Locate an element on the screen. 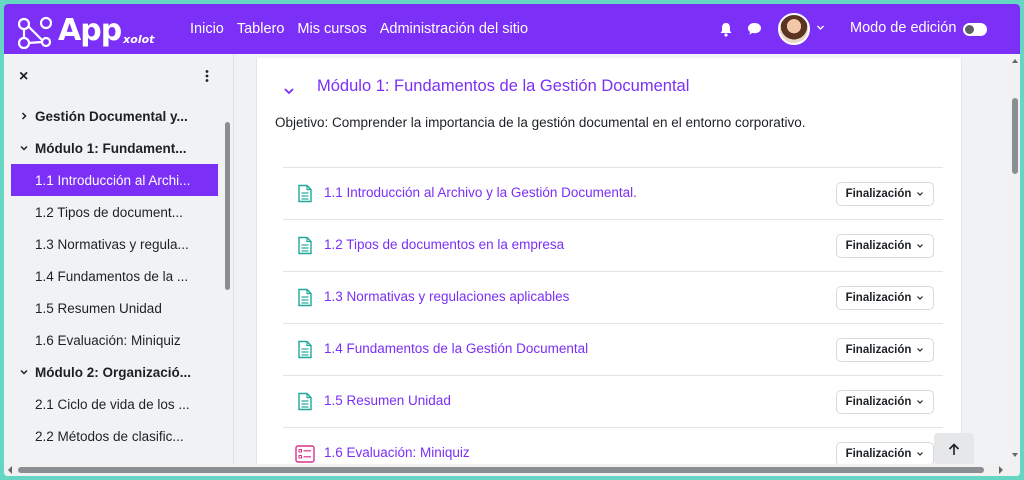 The width and height of the screenshot is (1024, 480). back-to-top-button is located at coordinates (954, 449).